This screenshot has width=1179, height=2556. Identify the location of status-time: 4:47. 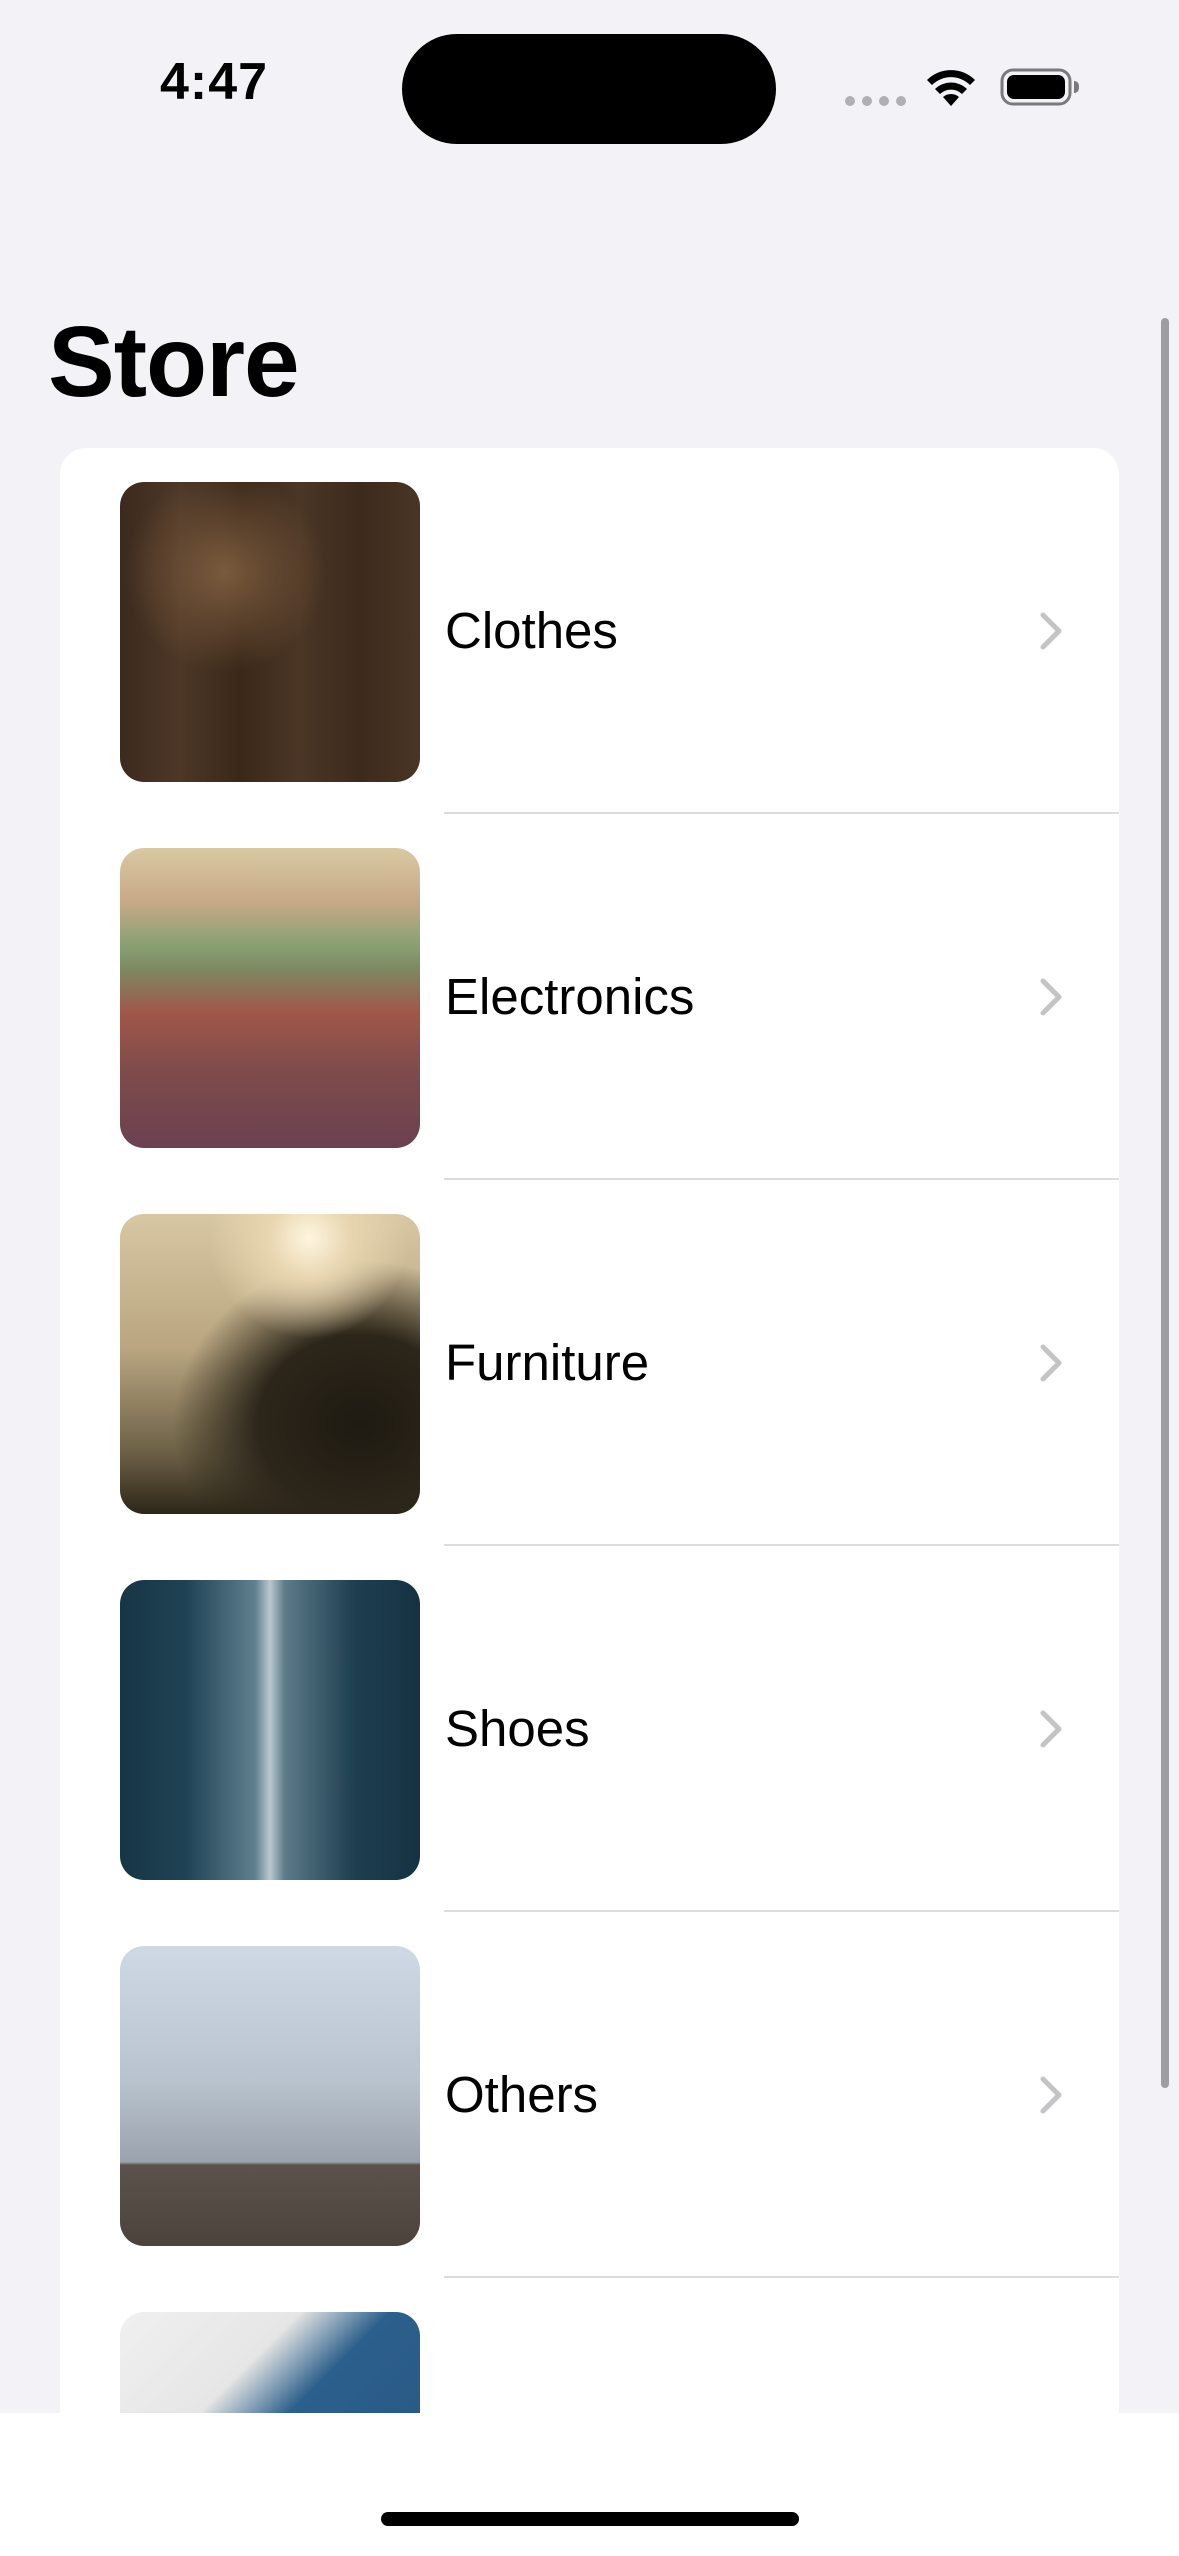
(214, 82).